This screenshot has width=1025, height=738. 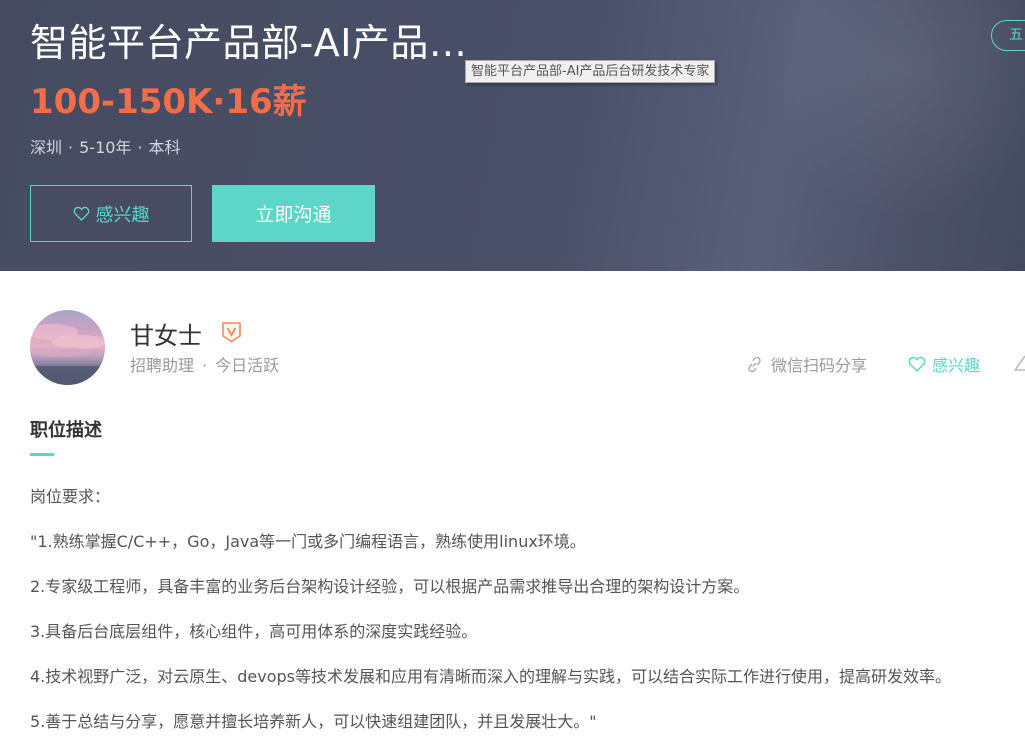 I want to click on job-experience: 5-10年, so click(x=105, y=147).